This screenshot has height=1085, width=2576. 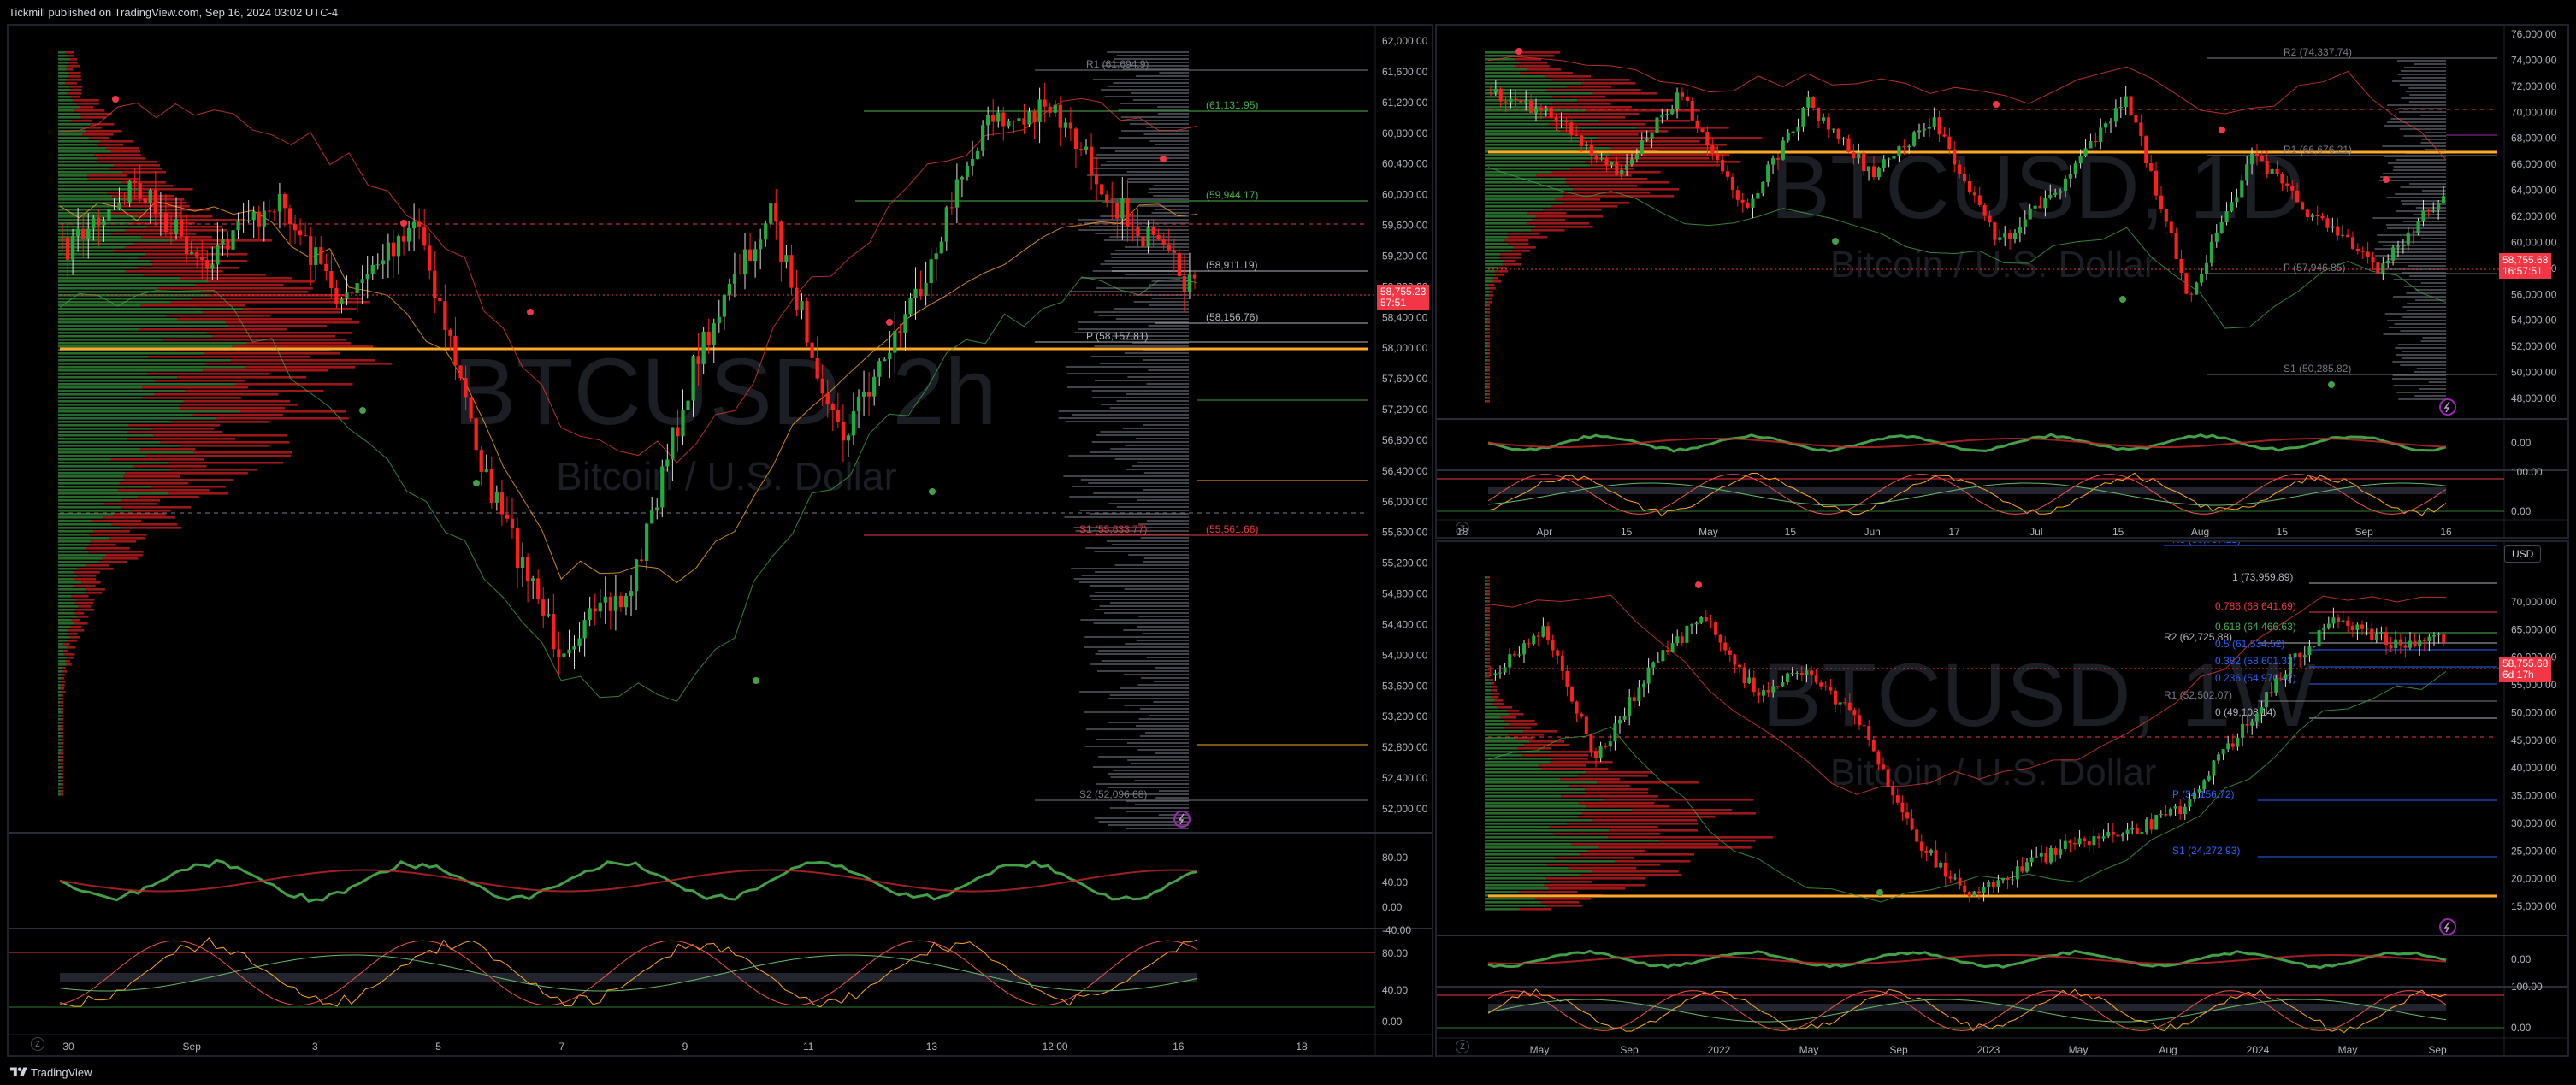 What do you see at coordinates (2200, 532) in the screenshot?
I see `time-axis-label: Aug` at bounding box center [2200, 532].